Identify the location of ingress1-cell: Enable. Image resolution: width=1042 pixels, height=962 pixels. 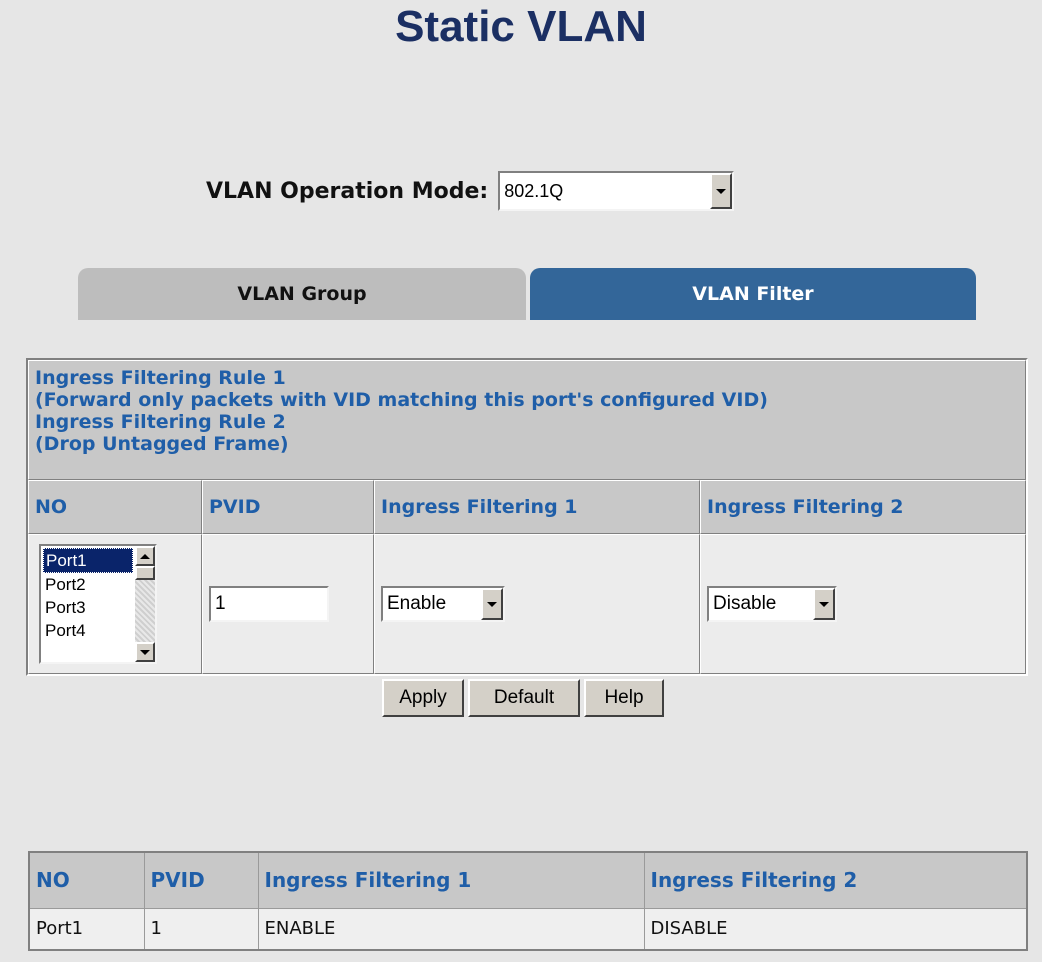
(537, 604).